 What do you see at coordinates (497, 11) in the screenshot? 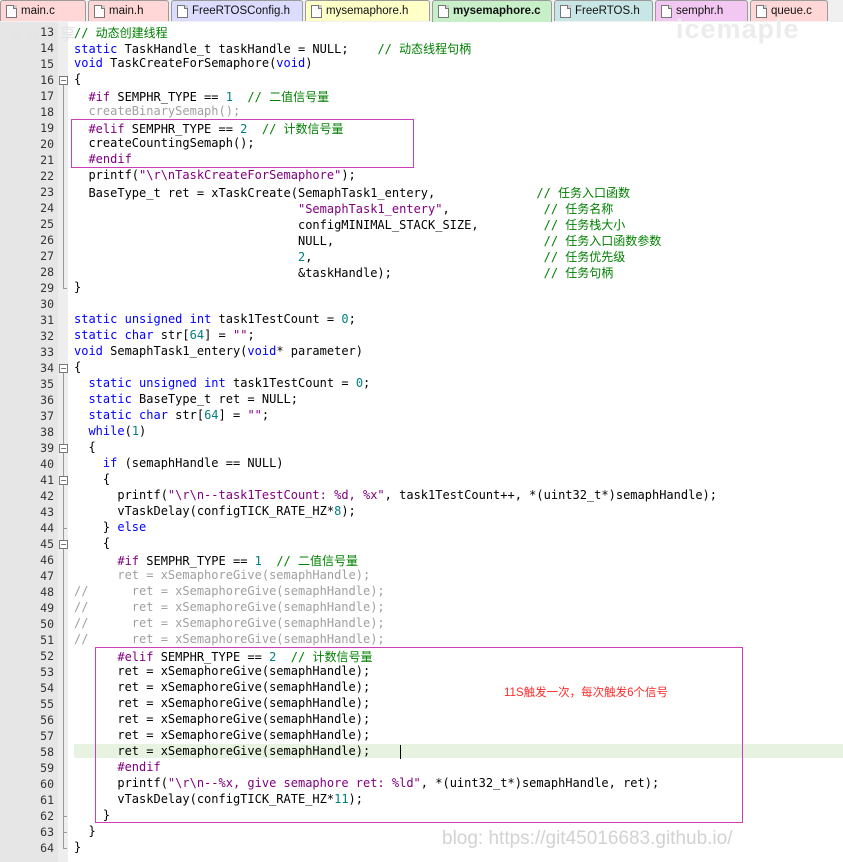
I see `tab-label: mysemaphore.c` at bounding box center [497, 11].